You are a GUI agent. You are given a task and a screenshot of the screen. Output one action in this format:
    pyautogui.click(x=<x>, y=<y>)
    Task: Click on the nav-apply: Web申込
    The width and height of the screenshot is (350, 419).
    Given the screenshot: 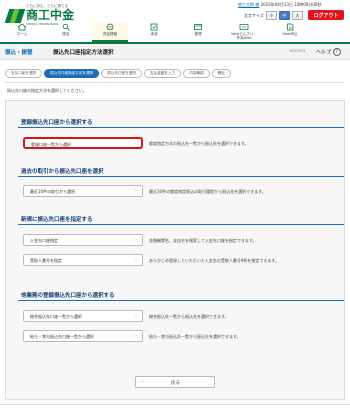 What is the action you would take?
    pyautogui.click(x=290, y=31)
    